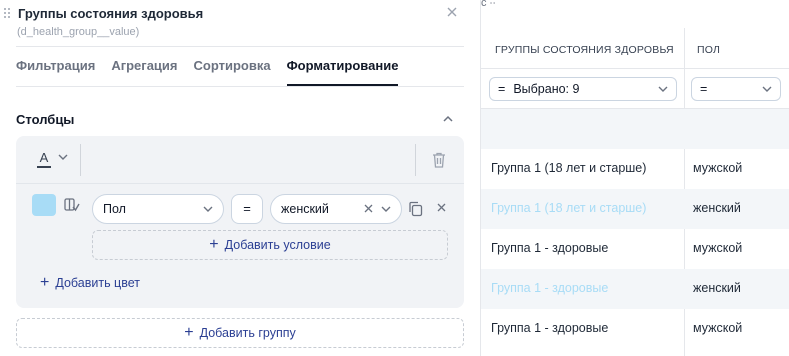 The height and width of the screenshot is (356, 789). I want to click on copy-icon, so click(416, 209).